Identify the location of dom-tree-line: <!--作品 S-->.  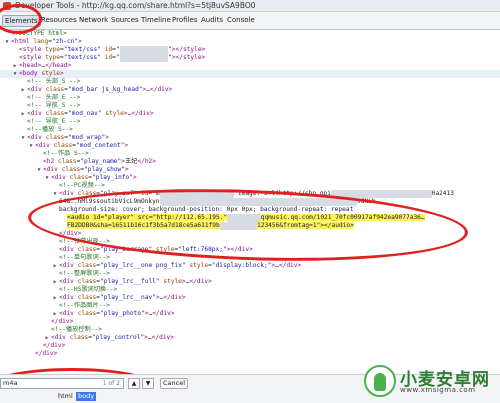
(250, 154).